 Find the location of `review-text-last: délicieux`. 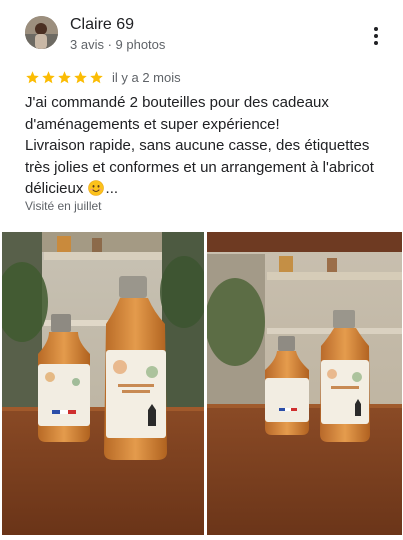

review-text-last: délicieux is located at coordinates (54, 188).